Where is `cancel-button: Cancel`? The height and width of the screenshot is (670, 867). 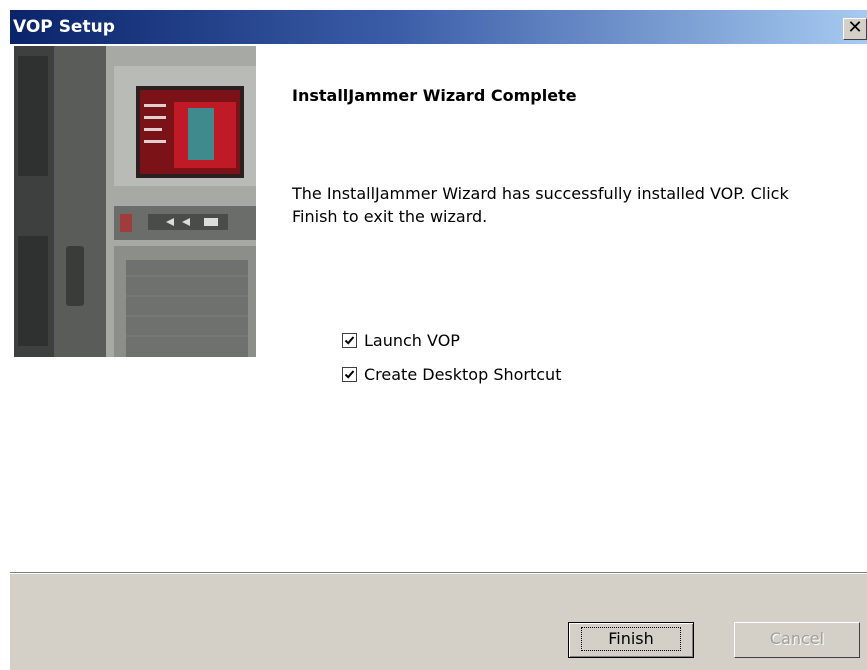
cancel-button: Cancel is located at coordinates (797, 640).